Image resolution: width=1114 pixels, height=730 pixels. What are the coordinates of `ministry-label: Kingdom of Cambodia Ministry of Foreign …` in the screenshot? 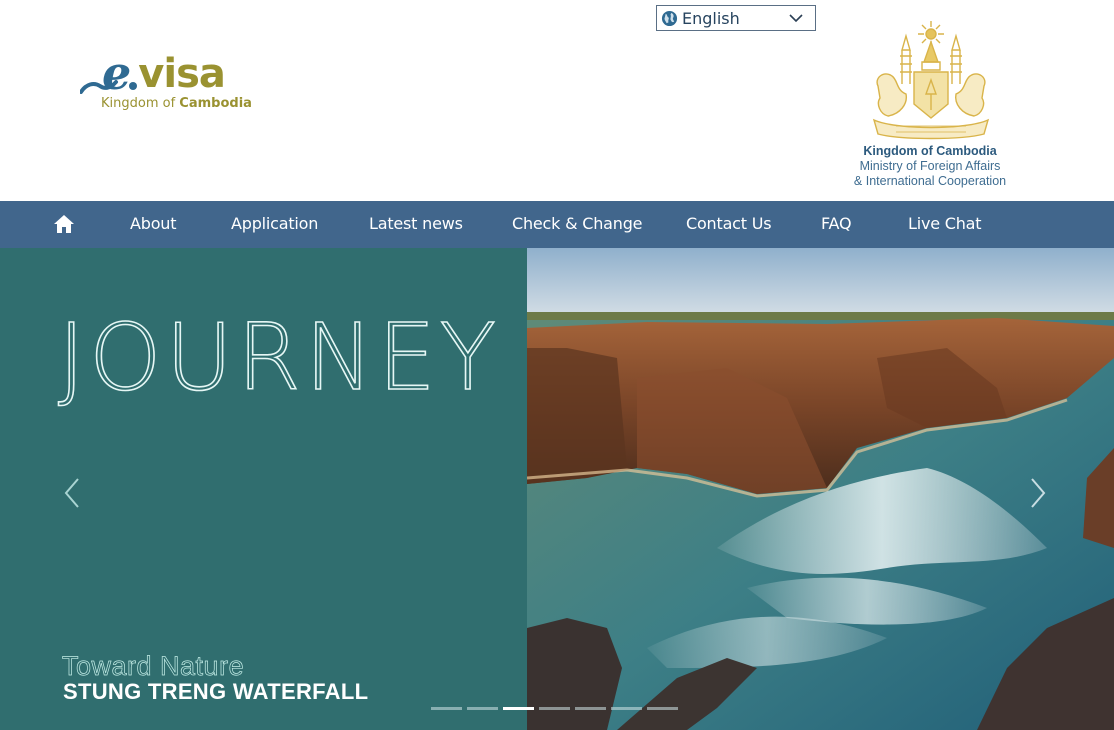 It's located at (930, 166).